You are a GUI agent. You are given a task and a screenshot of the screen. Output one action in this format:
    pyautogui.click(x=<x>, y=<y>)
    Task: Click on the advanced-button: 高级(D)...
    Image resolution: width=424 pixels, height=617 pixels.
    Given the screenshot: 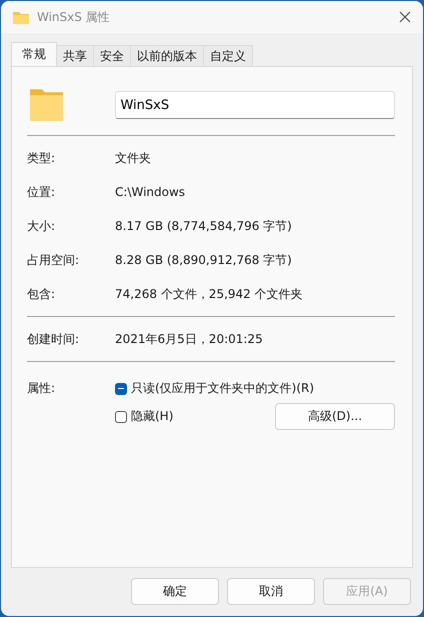 What is the action you would take?
    pyautogui.click(x=335, y=416)
    